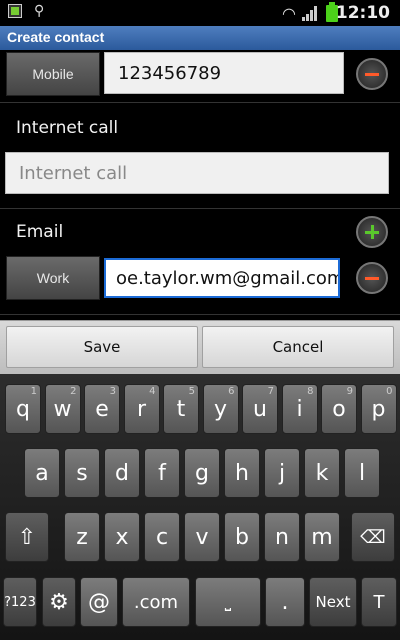 The image size is (400, 640). Describe the element at coordinates (181, 409) in the screenshot. I see `key-t: 5t` at that location.